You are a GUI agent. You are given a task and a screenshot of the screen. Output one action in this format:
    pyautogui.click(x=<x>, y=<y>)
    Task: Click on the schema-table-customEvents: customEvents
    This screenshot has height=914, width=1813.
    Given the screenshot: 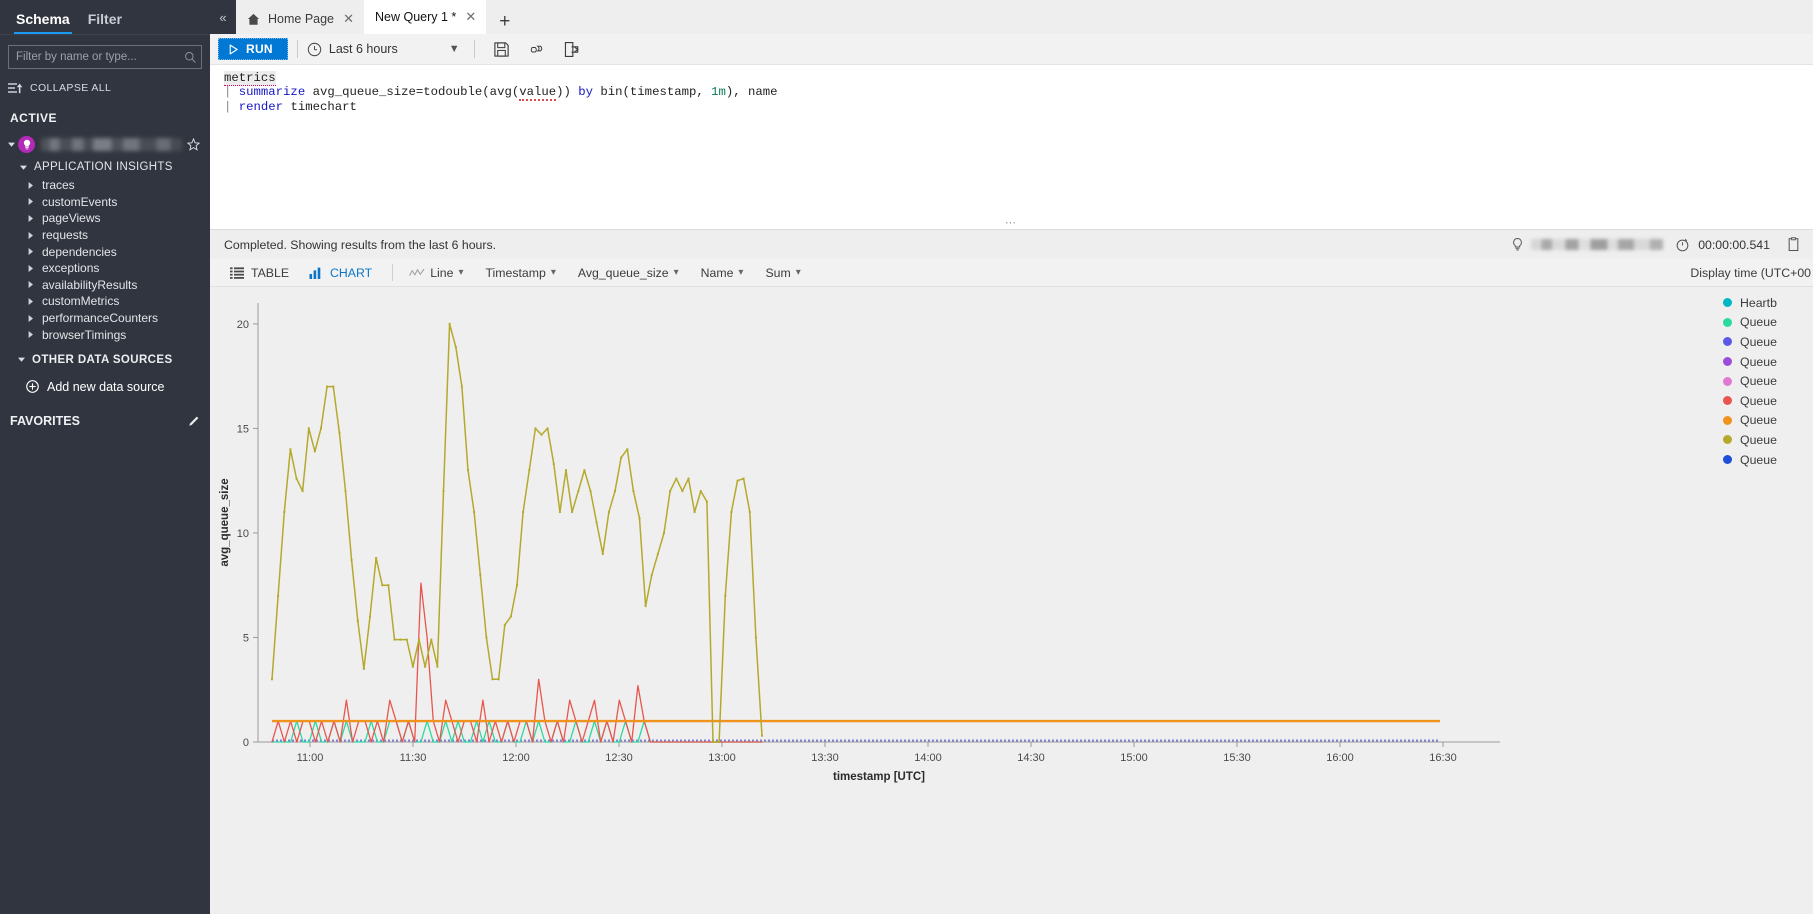 What is the action you would take?
    pyautogui.click(x=105, y=202)
    